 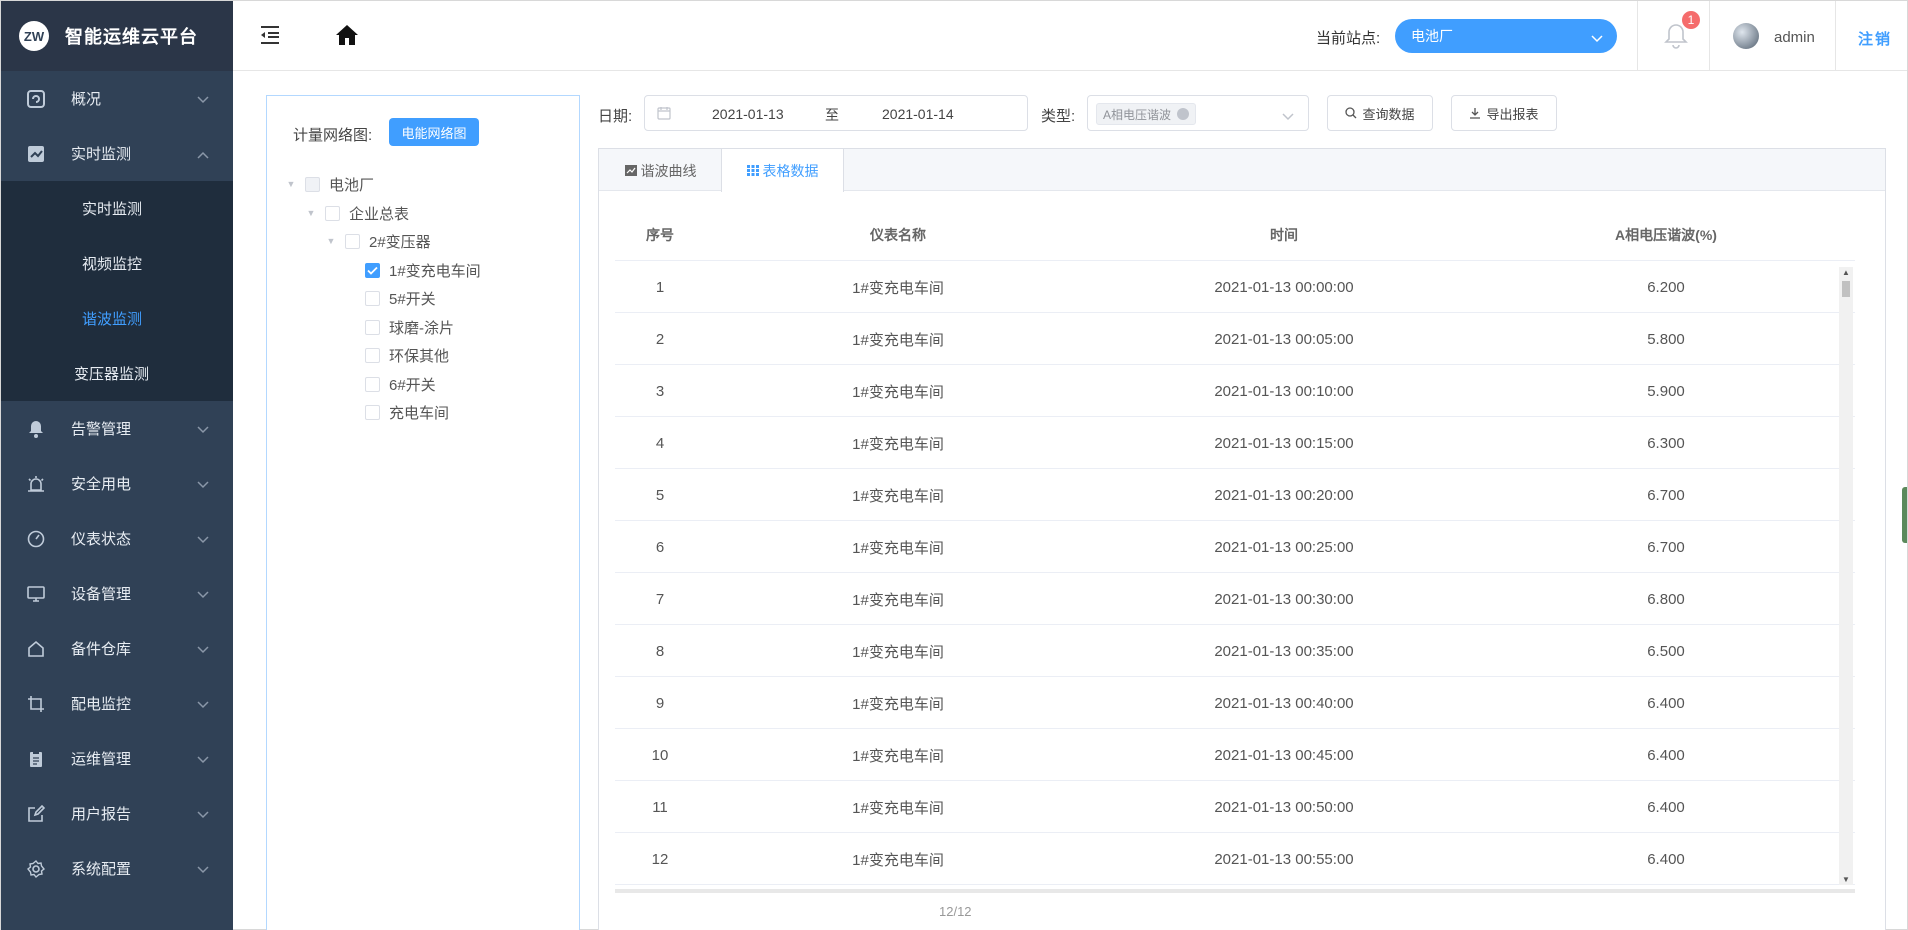 What do you see at coordinates (660, 391) in the screenshot?
I see `table-cell: 3` at bounding box center [660, 391].